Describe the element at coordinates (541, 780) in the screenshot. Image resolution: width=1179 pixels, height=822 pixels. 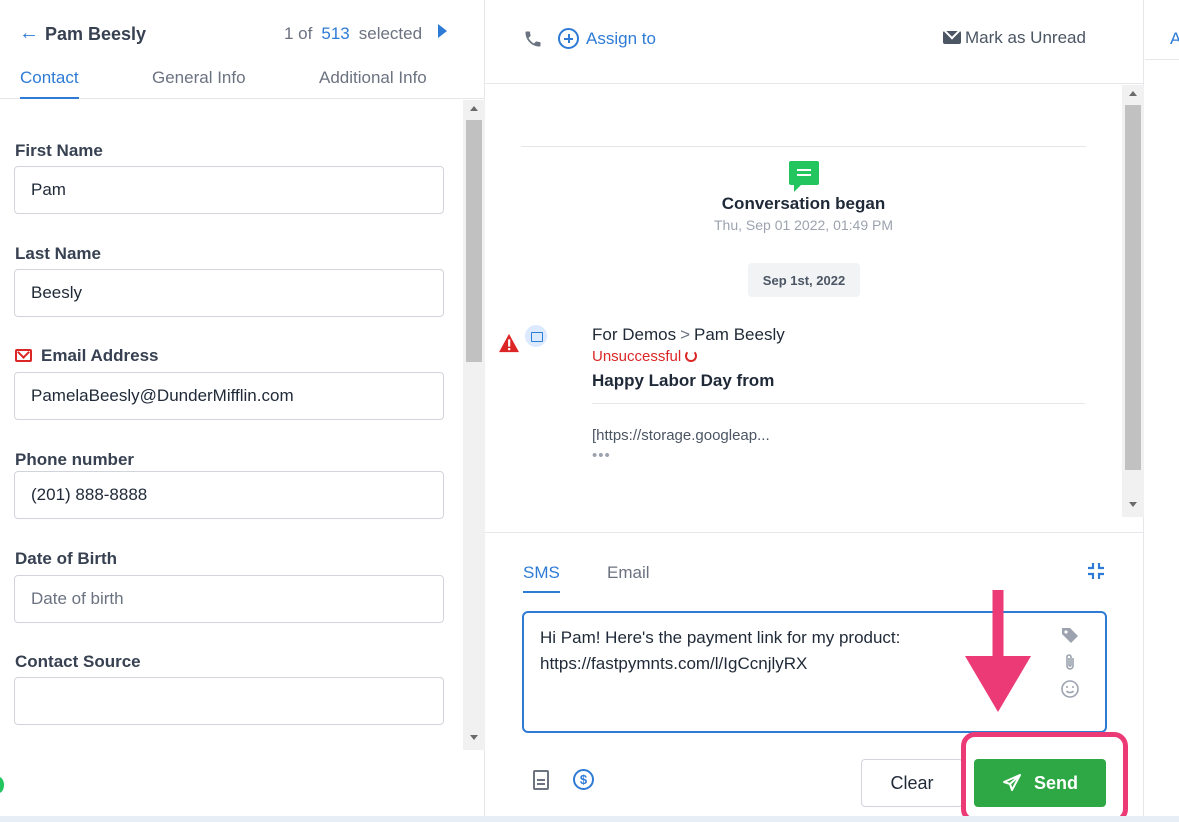
I see `template-doc-icon` at that location.